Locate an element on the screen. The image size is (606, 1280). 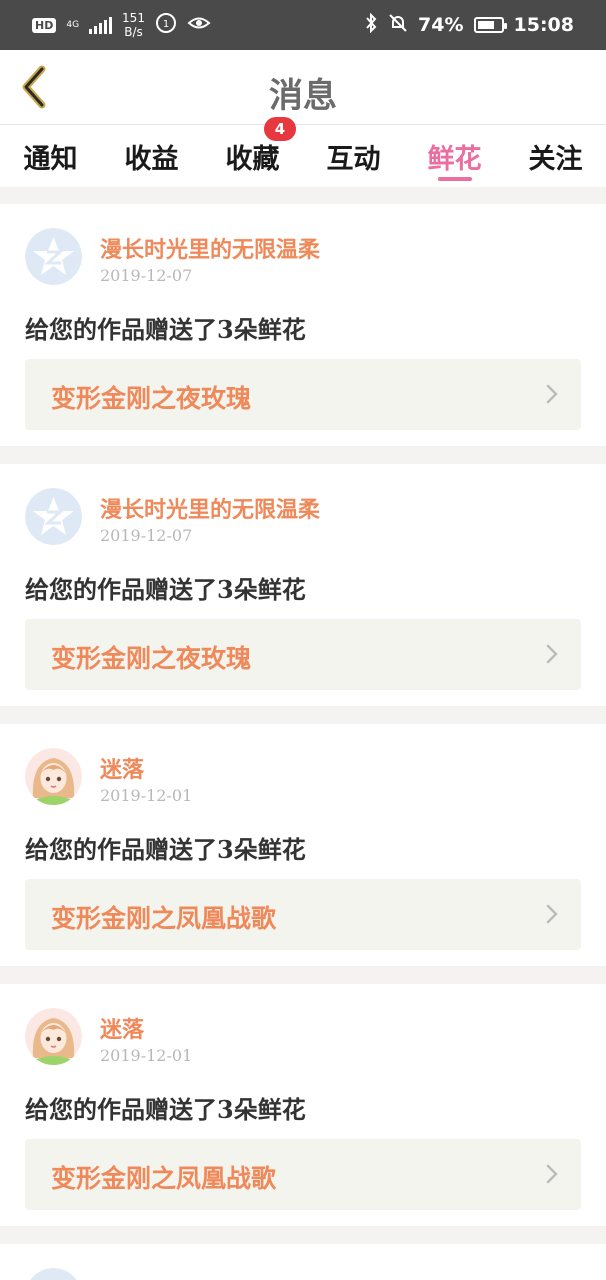
tab-notifications: 通知 is located at coordinates (50, 156).